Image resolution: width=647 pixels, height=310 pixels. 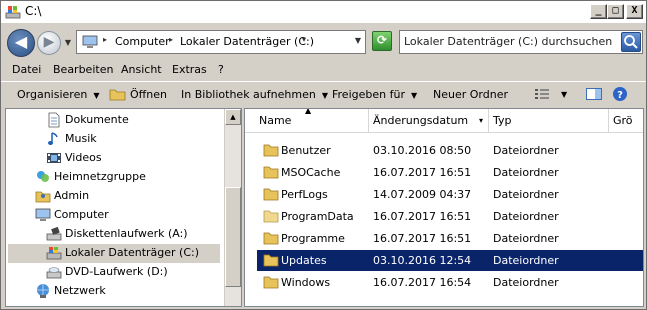 I want to click on column-header-date: Änderungsdatum, so click(x=429, y=121).